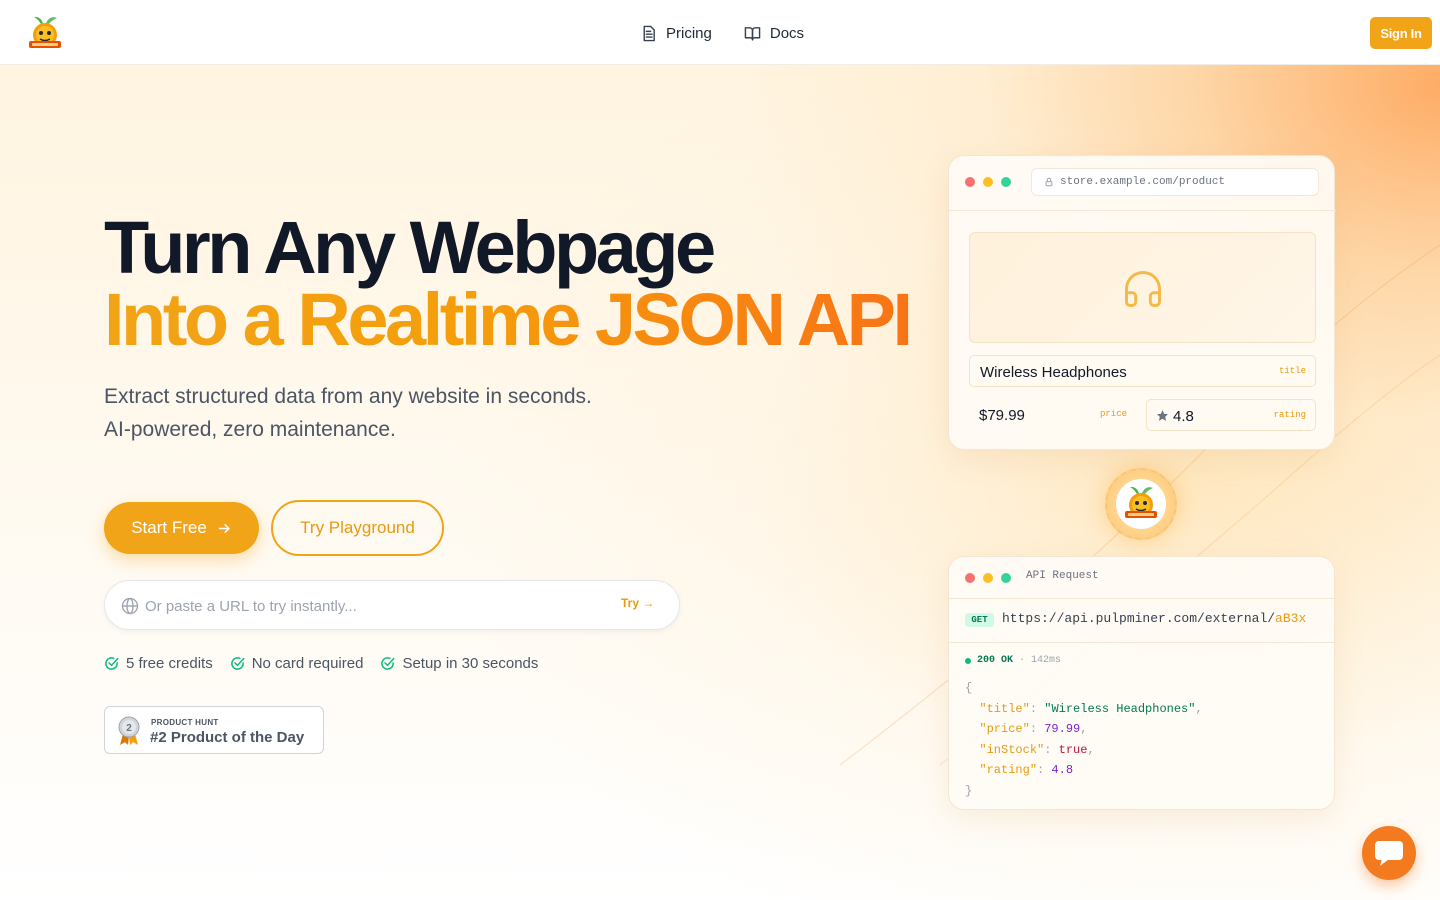 The width and height of the screenshot is (1440, 900). I want to click on nav-docs-link: Docs, so click(774, 33).